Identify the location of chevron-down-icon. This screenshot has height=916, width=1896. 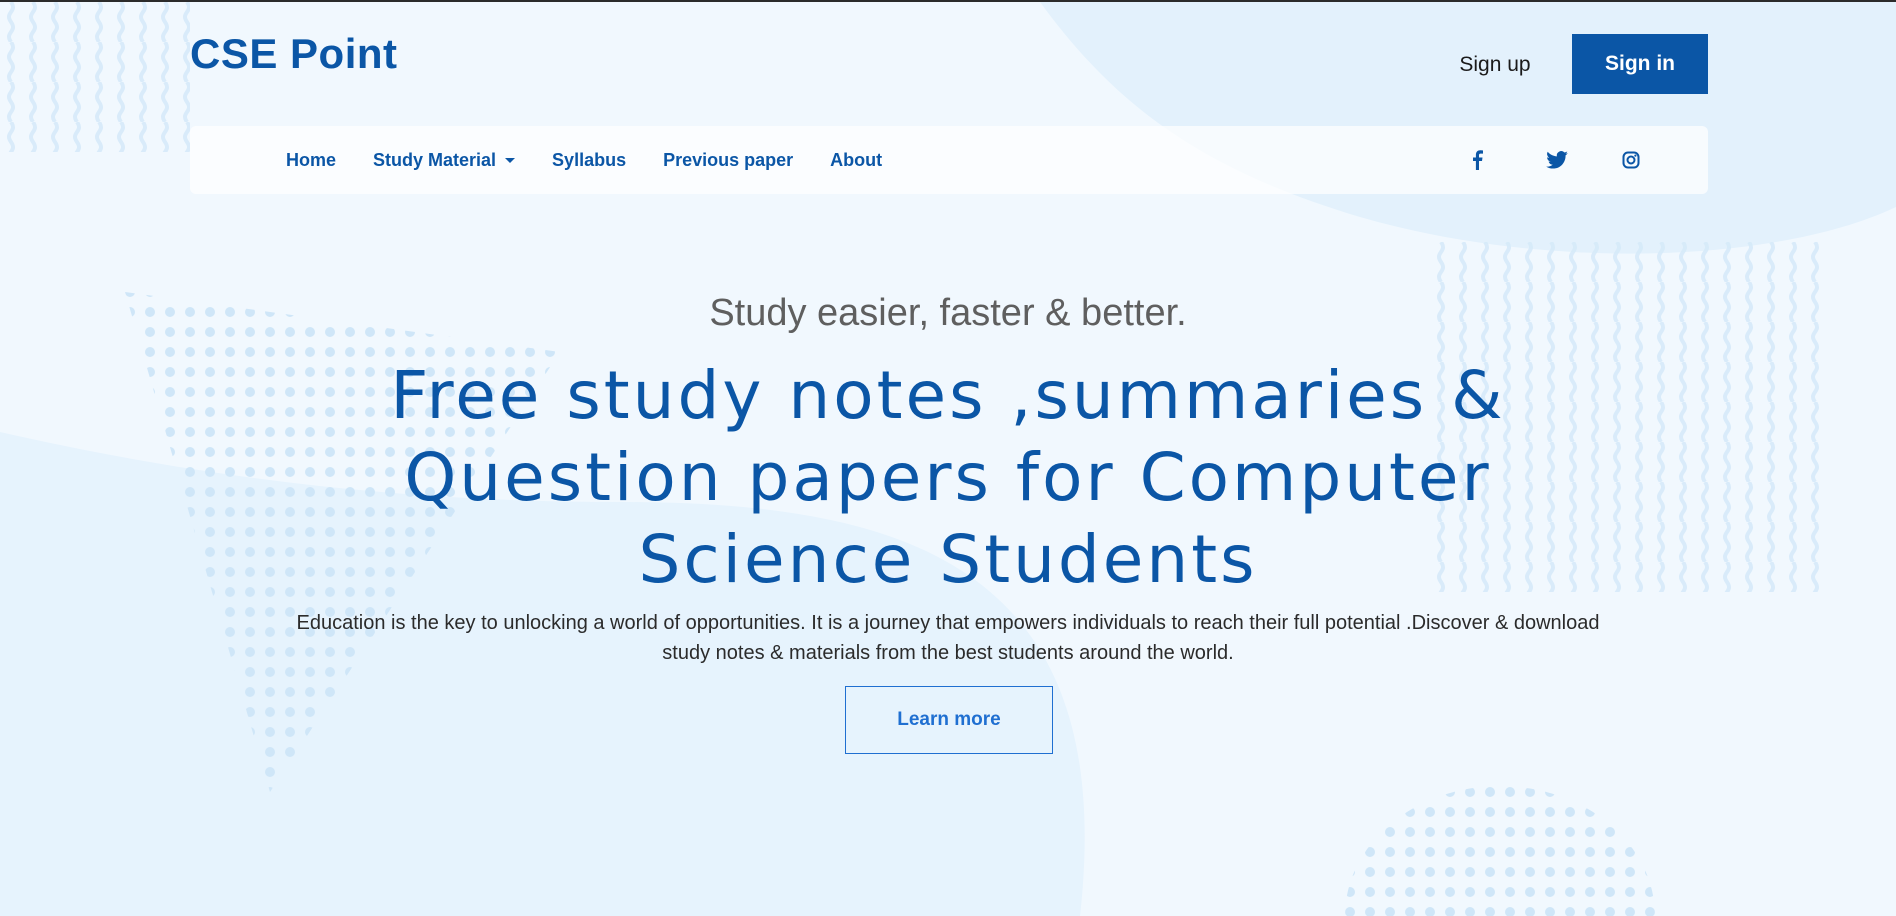
(510, 160).